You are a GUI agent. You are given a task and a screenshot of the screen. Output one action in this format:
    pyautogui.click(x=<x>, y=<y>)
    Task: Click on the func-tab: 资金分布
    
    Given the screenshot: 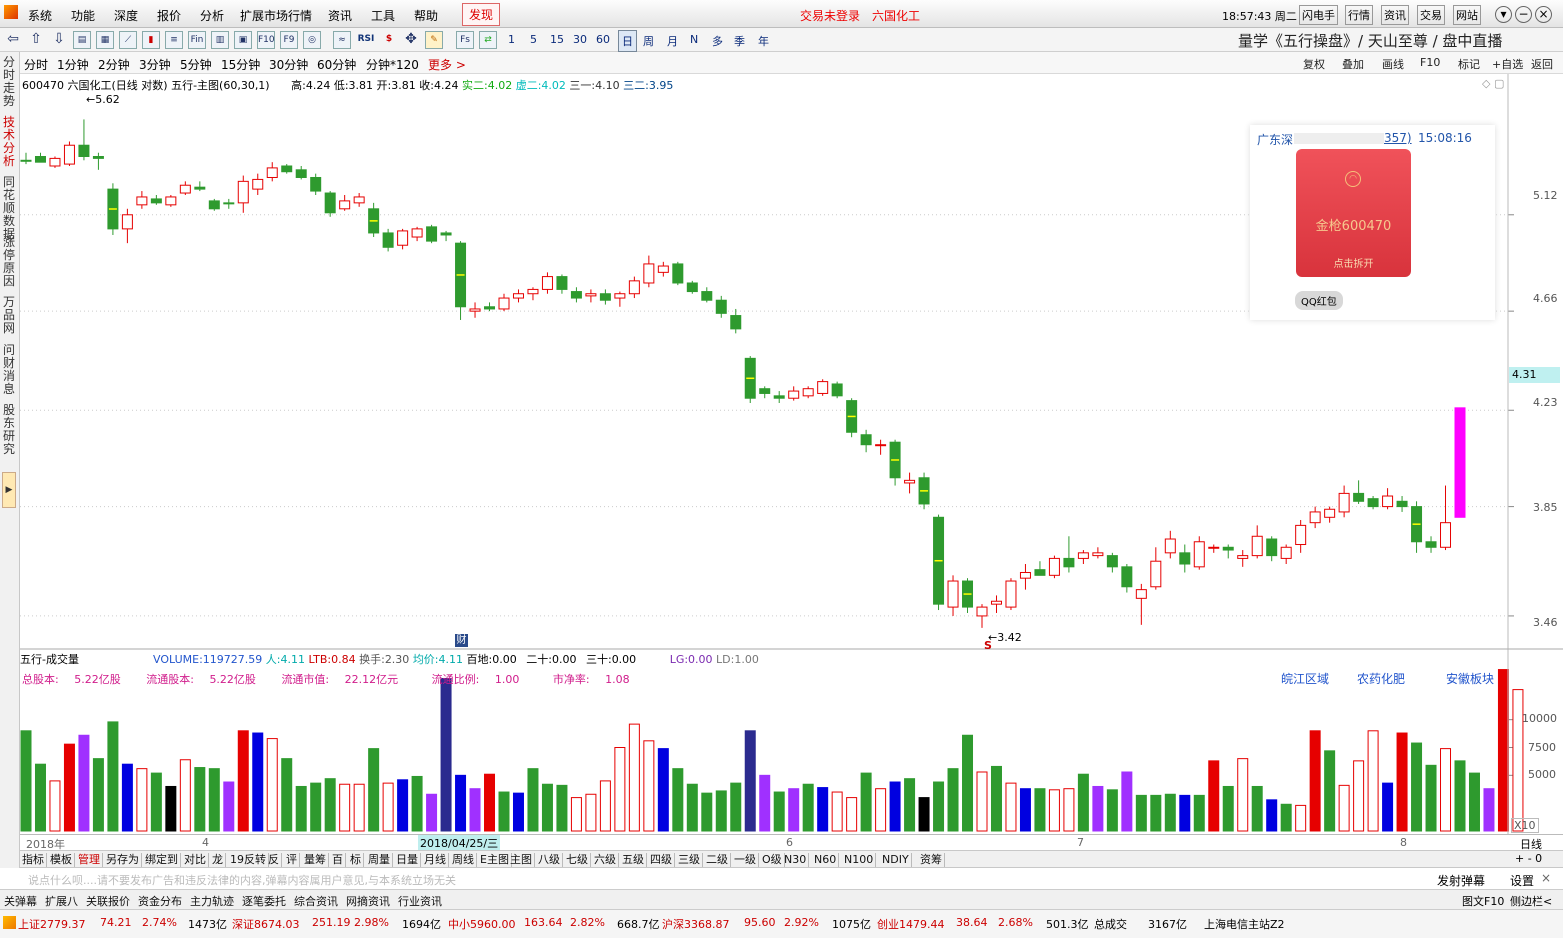 What is the action you would take?
    pyautogui.click(x=160, y=901)
    